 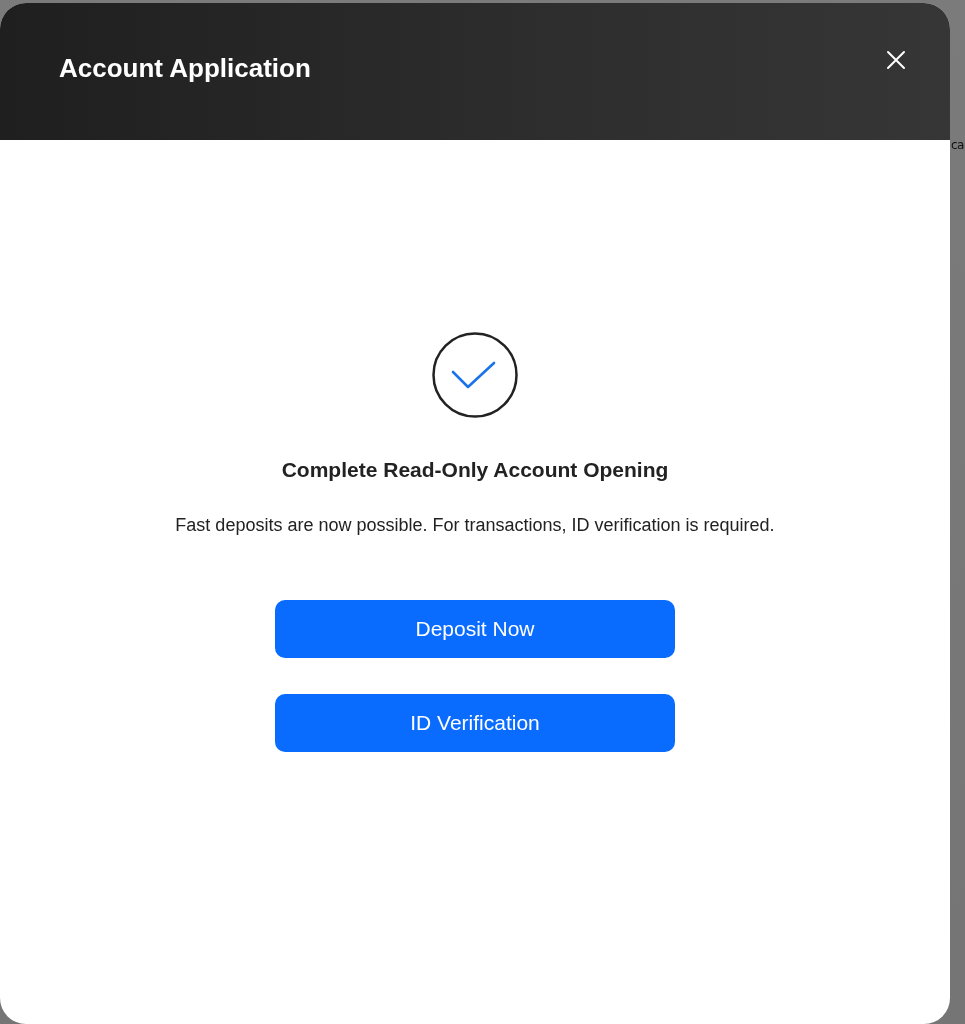 I want to click on action-button: ID Verification, so click(x=475, y=723).